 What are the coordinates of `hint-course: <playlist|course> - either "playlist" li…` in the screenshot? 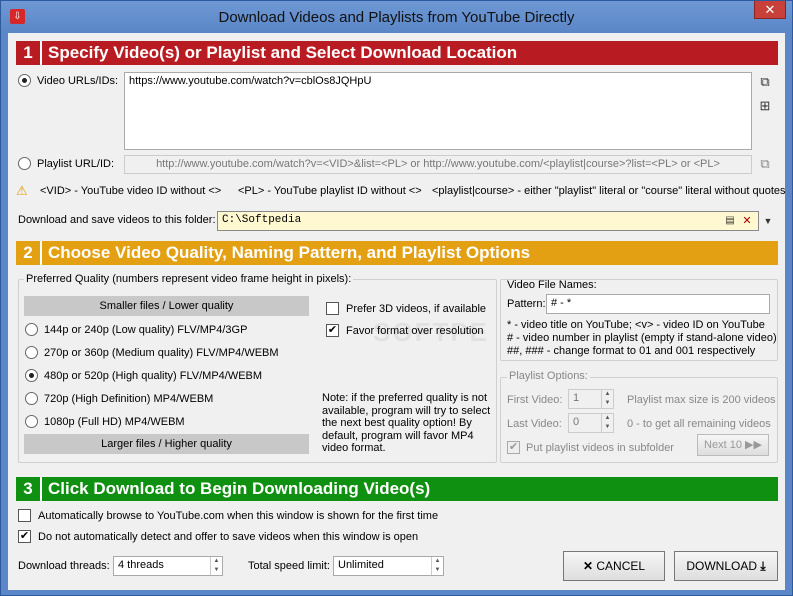 It's located at (609, 191).